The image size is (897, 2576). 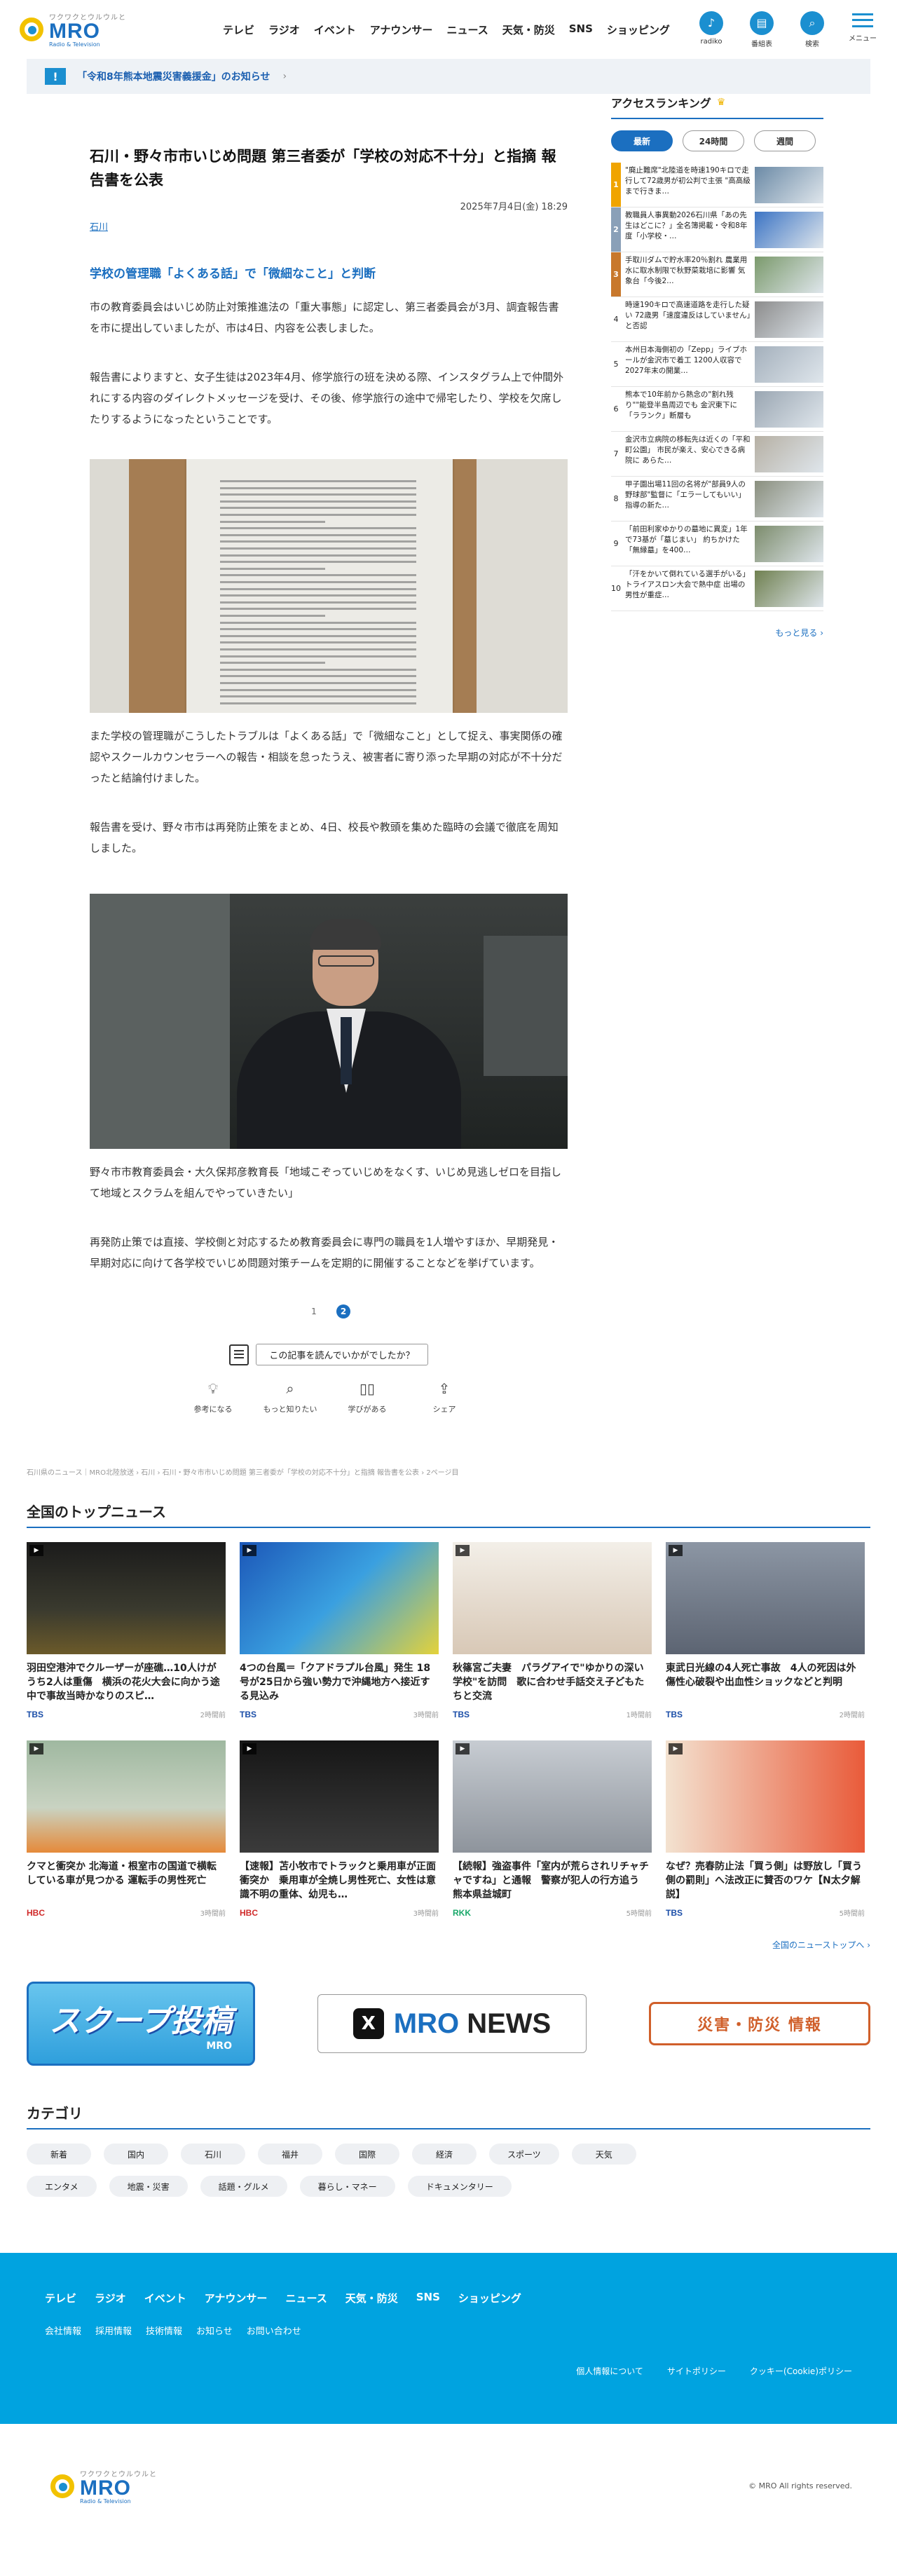 What do you see at coordinates (714, 140) in the screenshot?
I see `tab-24h: 24時間` at bounding box center [714, 140].